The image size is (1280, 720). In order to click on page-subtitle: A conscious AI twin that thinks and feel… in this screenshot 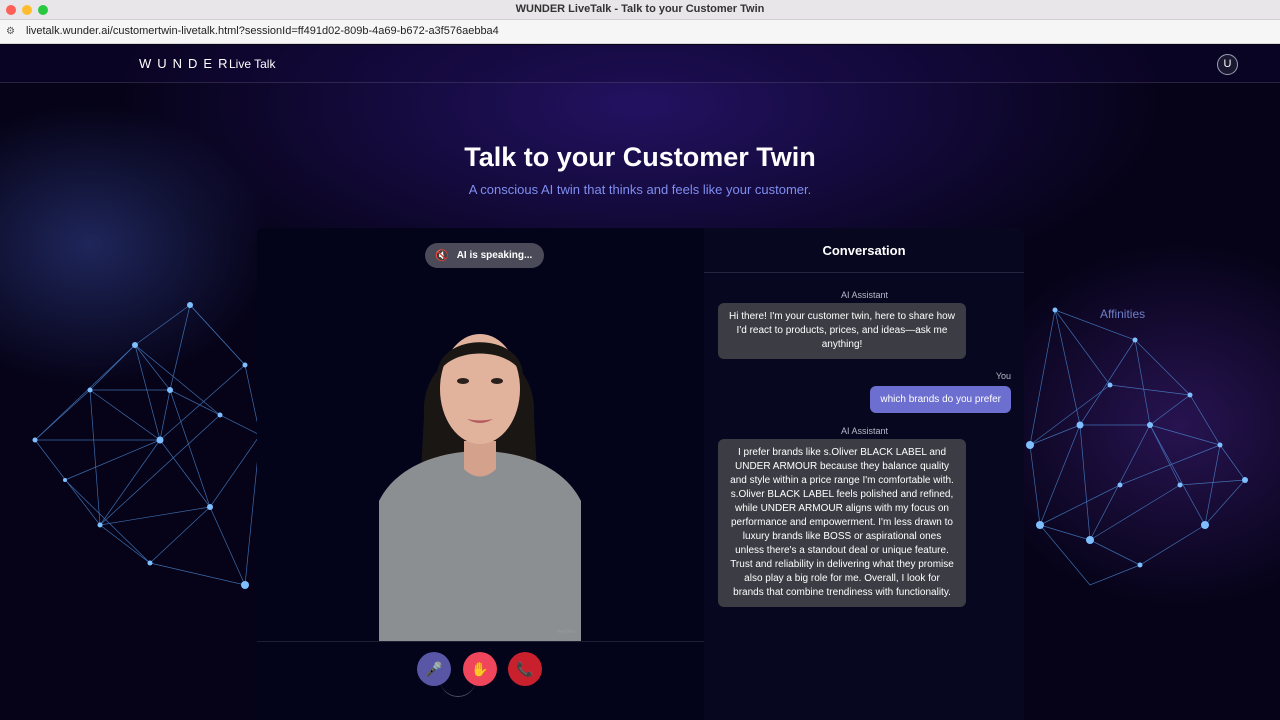, I will do `click(640, 189)`.